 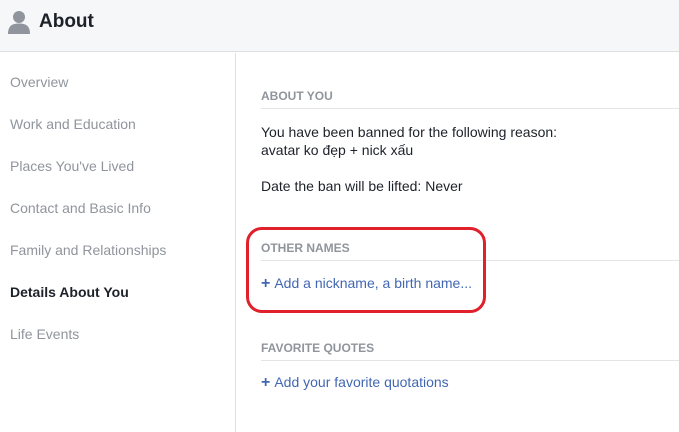 What do you see at coordinates (19, 22) in the screenshot?
I see `person-silhouette-icon` at bounding box center [19, 22].